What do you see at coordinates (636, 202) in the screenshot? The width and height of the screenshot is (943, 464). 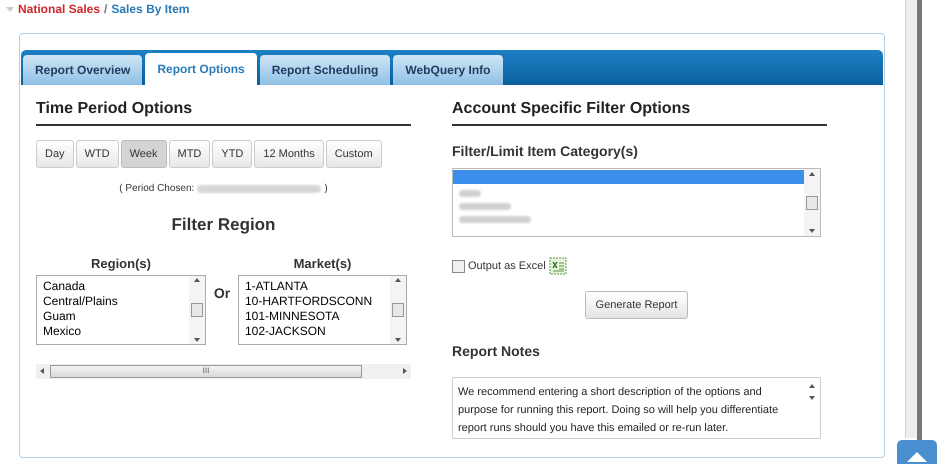 I see `category-list` at bounding box center [636, 202].